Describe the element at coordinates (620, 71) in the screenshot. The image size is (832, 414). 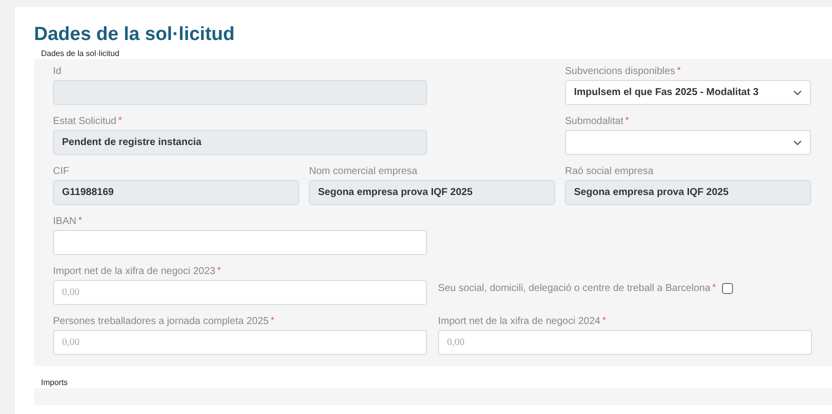
I see `field-label: Subvencions disponibles` at that location.